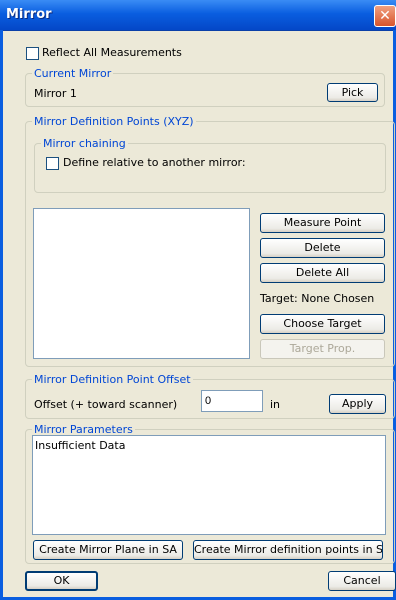  Describe the element at coordinates (84, 143) in the screenshot. I see `mirror-chaining-legend: Mirror chaining` at that location.